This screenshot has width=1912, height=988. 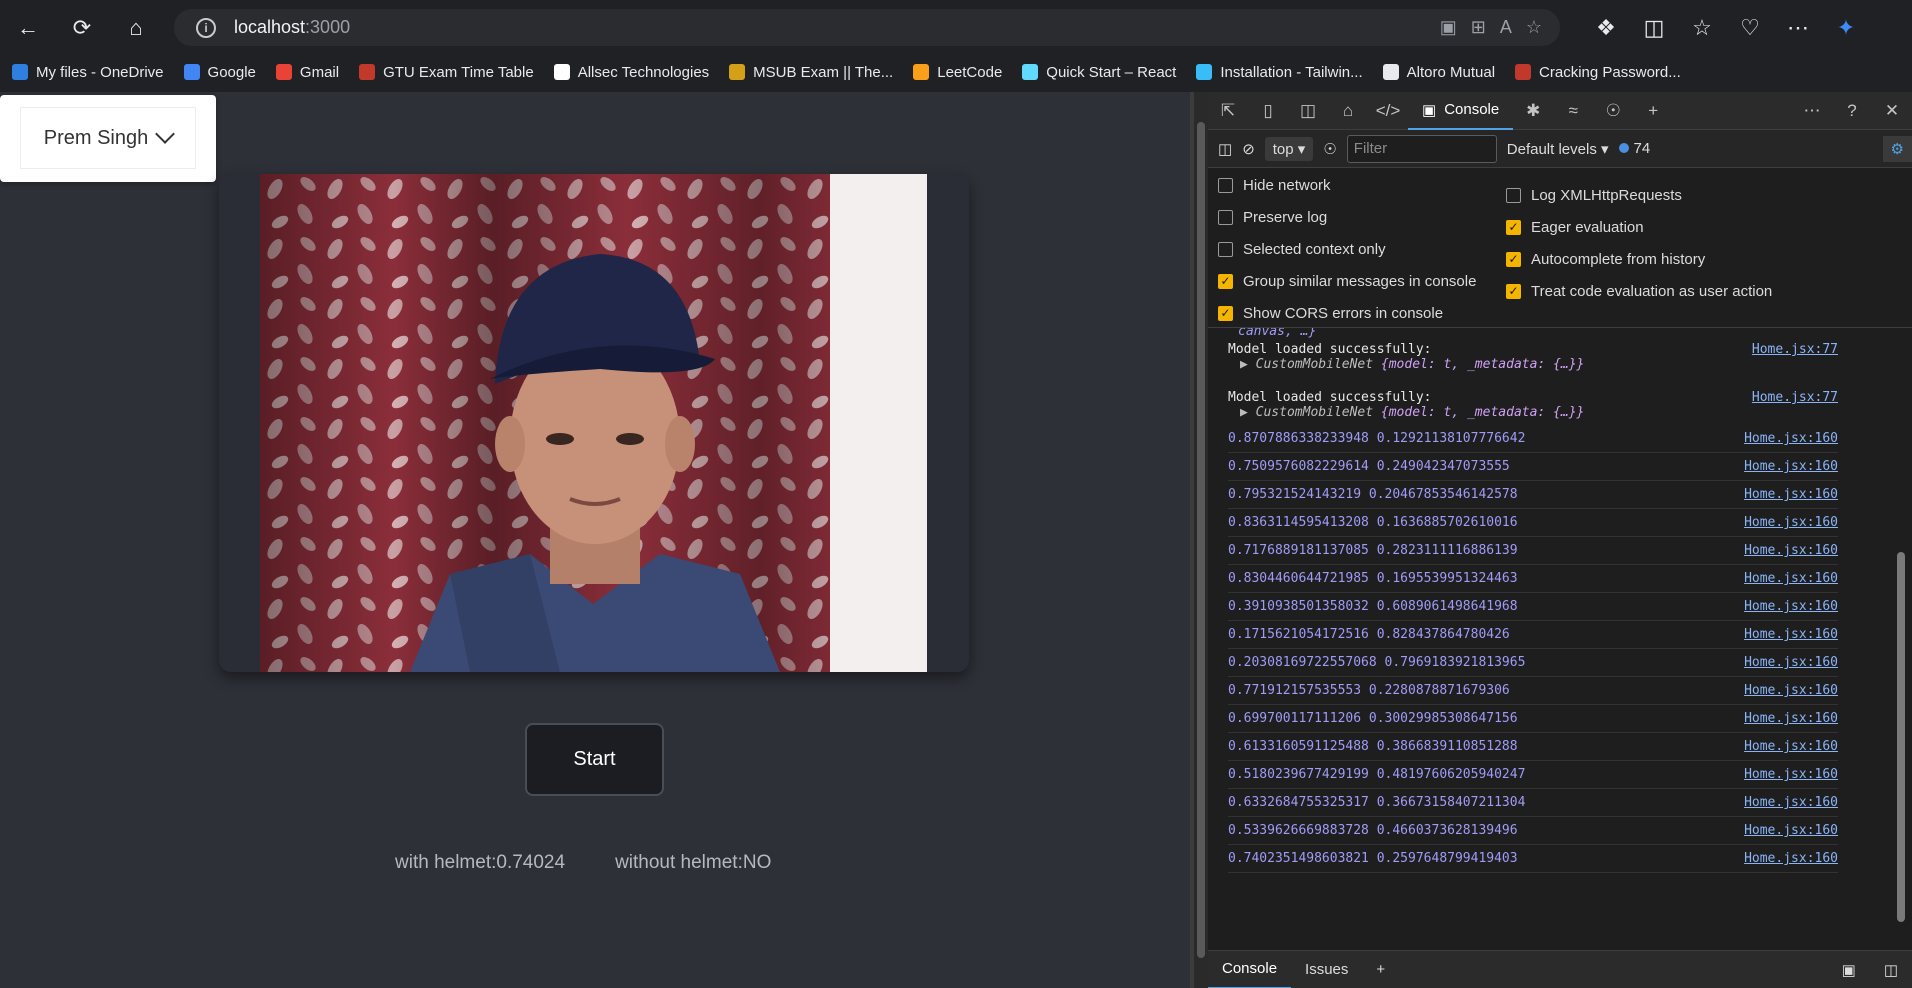 What do you see at coordinates (1438, 72) in the screenshot?
I see `bookmark-item: Altoro Mutual` at bounding box center [1438, 72].